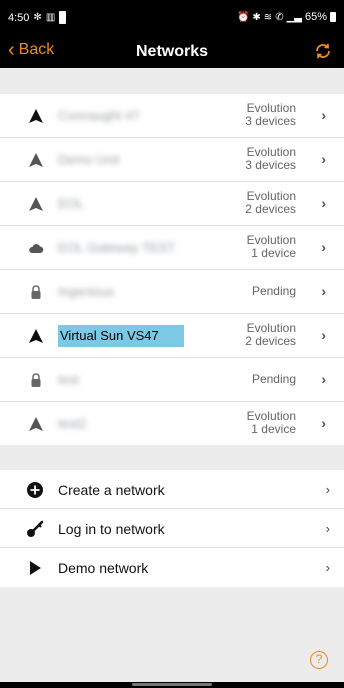 This screenshot has width=344, height=688. I want to click on plus-circle-icon, so click(35, 490).